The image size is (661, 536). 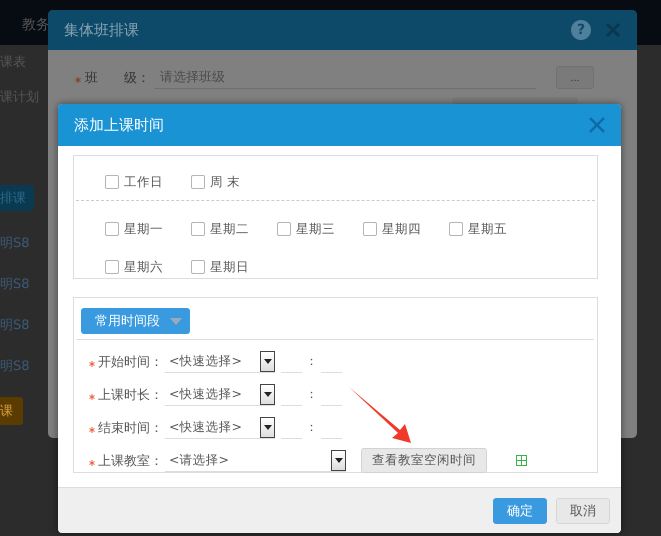 What do you see at coordinates (131, 428) in the screenshot?
I see `field-label: 结束时间：` at bounding box center [131, 428].